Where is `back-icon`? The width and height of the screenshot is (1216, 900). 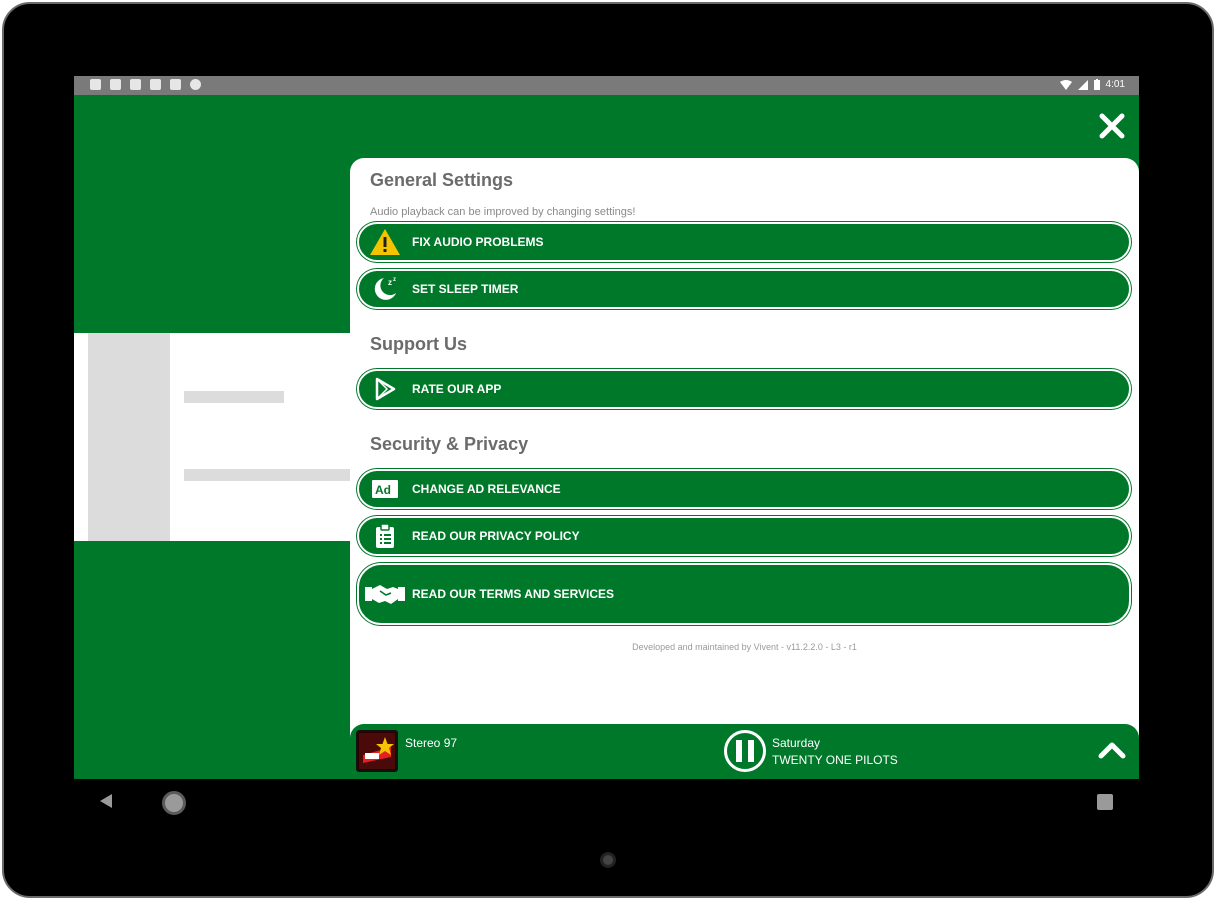 back-icon is located at coordinates (106, 801).